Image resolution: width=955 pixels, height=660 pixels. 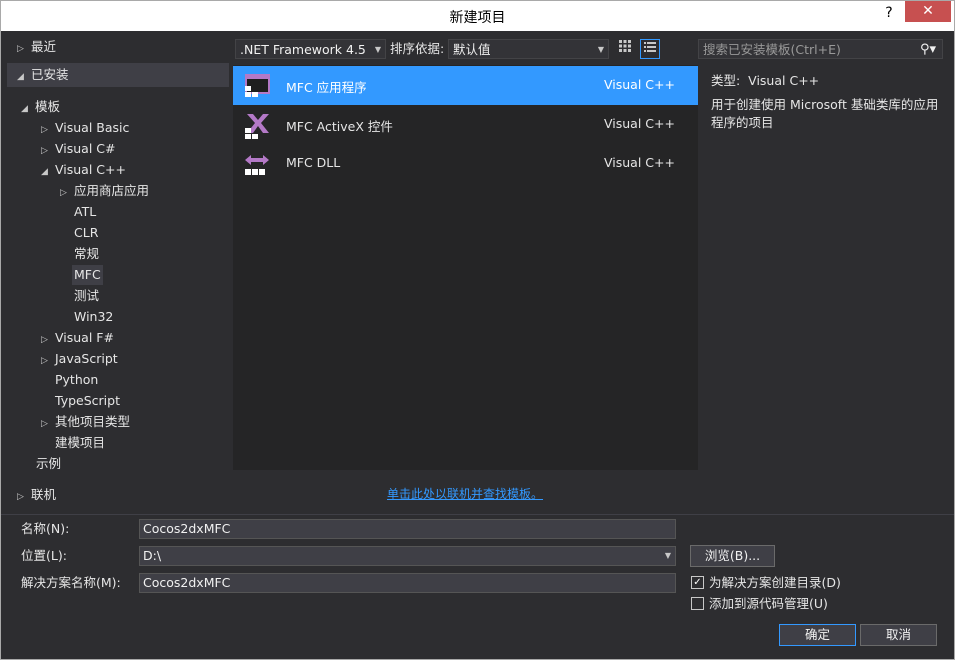 I want to click on tree-node-mfc: MFC, so click(x=87, y=275).